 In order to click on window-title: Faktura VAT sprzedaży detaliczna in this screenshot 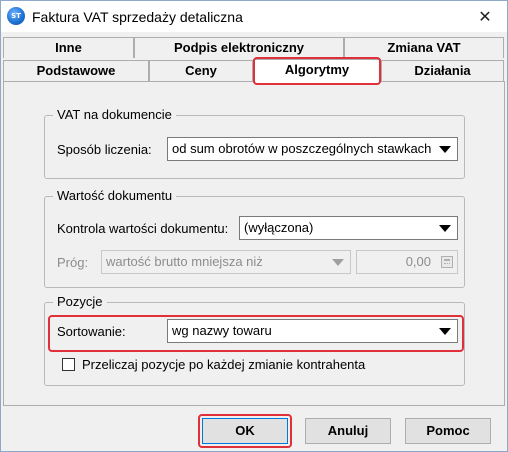, I will do `click(137, 17)`.